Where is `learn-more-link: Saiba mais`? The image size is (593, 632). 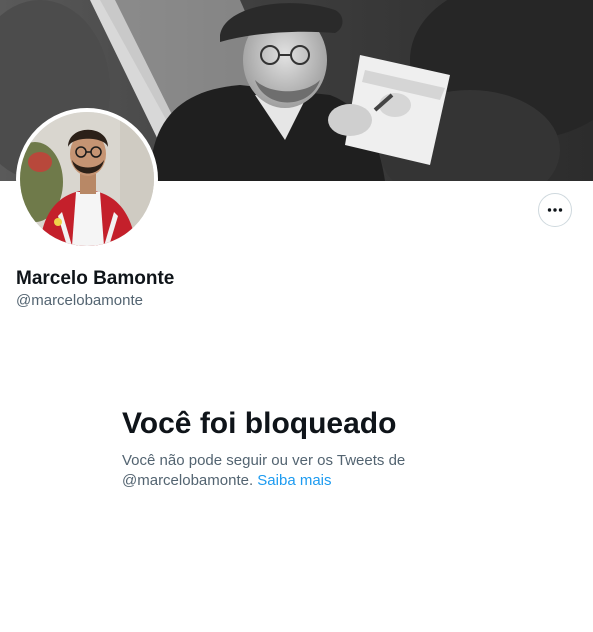
learn-more-link: Saiba mais is located at coordinates (294, 480).